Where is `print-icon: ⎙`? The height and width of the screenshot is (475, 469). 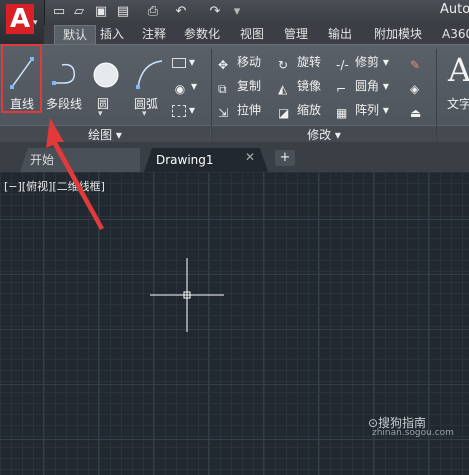
print-icon: ⎙ is located at coordinates (153, 12).